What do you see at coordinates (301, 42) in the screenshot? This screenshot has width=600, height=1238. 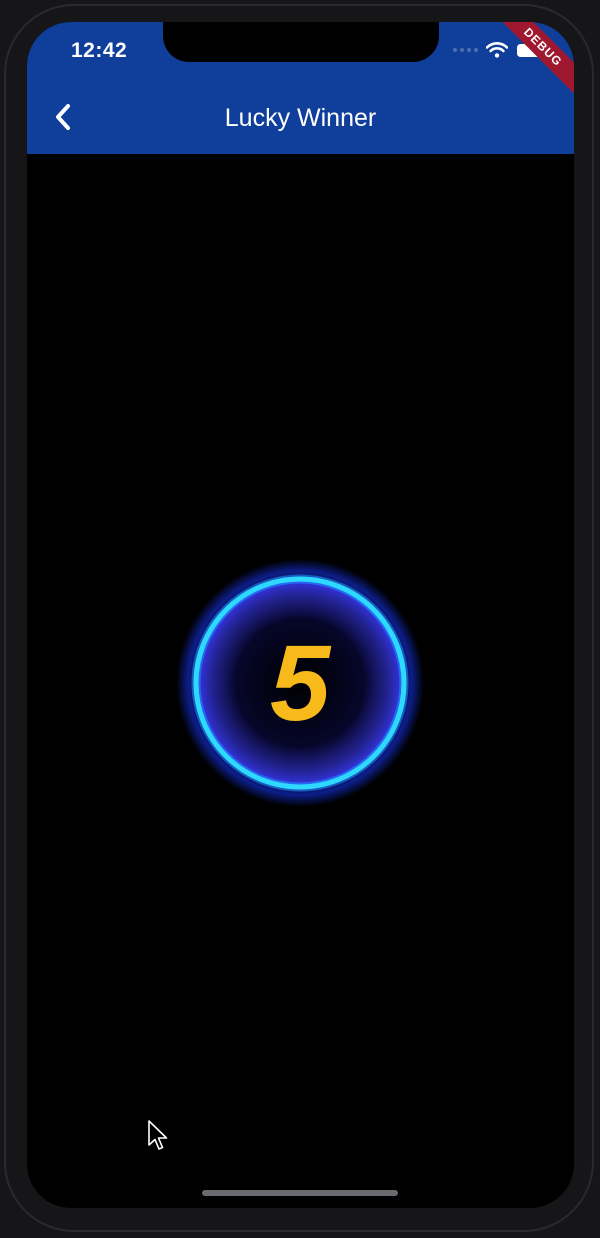 I see `device-notch` at bounding box center [301, 42].